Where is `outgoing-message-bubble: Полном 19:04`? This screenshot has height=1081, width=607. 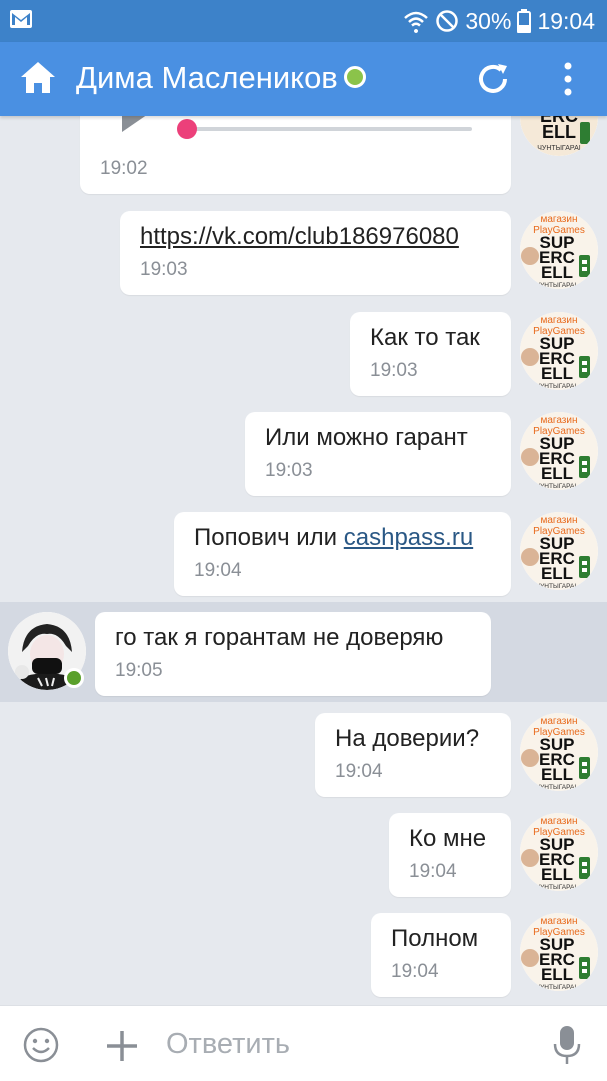
outgoing-message-bubble: Полном 19:04 is located at coordinates (441, 955).